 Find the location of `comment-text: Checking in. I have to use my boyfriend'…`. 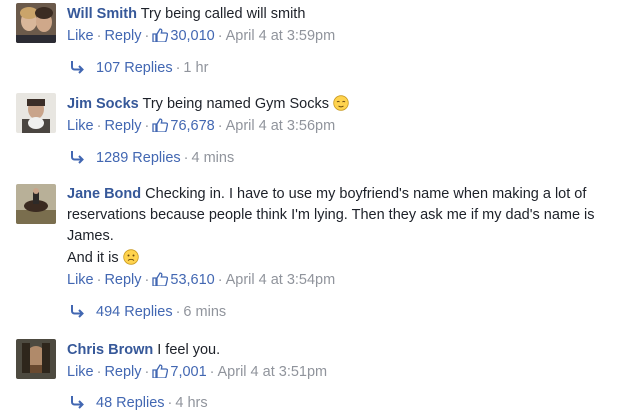

comment-text: Checking in. I have to use my boyfriend'… is located at coordinates (331, 215).